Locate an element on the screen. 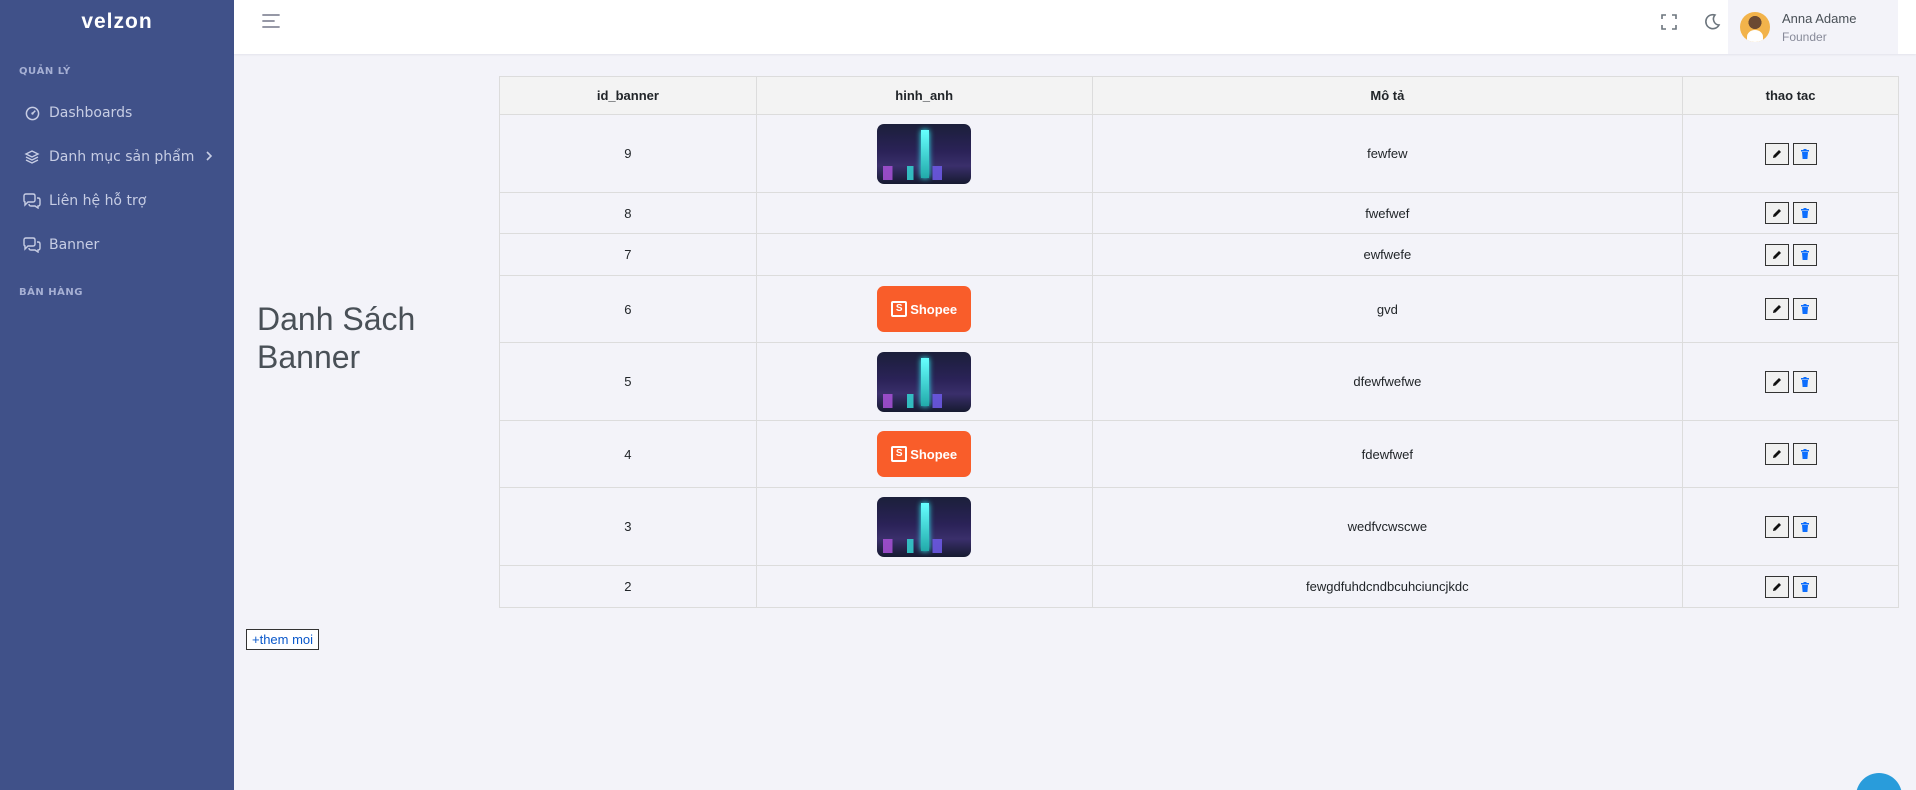 The width and height of the screenshot is (1916, 790). table-row: 3 wedfvcwscwe is located at coordinates (1199, 526).